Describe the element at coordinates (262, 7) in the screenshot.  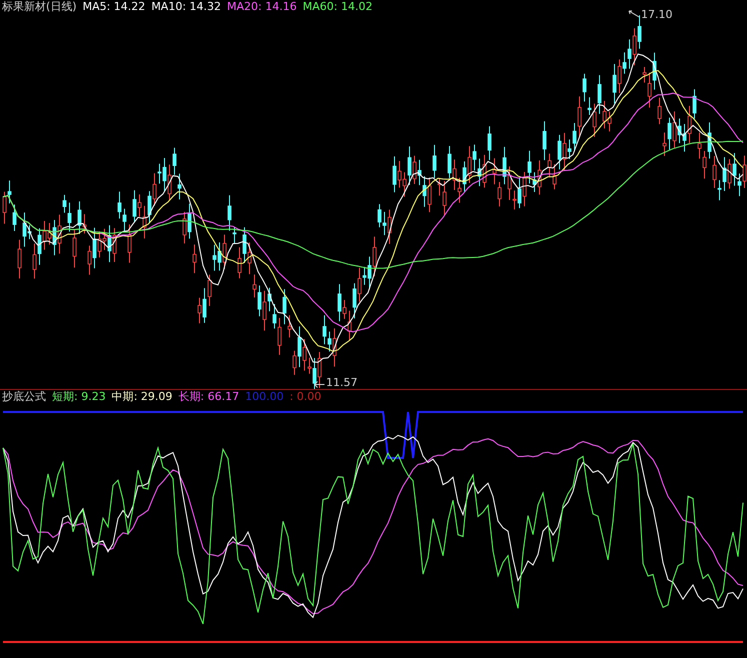
I see `moving-average-label: MA20: 14.16` at that location.